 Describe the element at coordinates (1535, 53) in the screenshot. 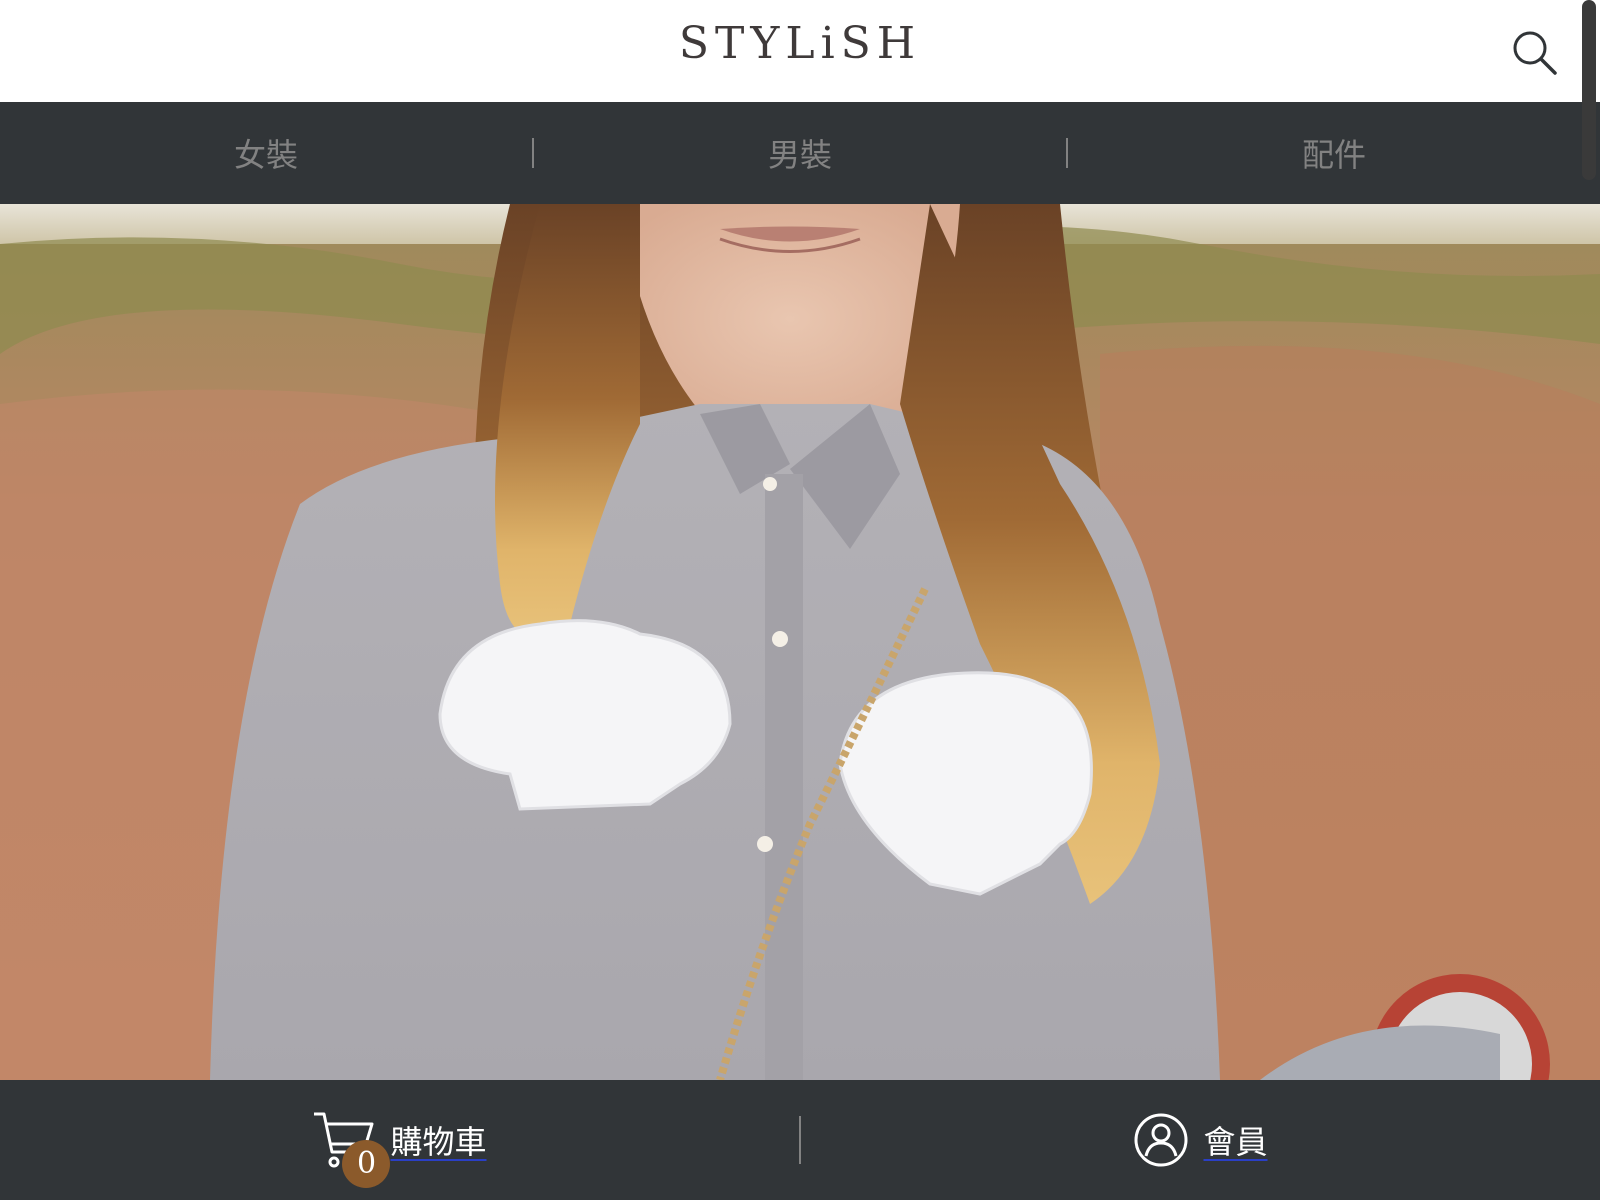

I see `search-icon` at that location.